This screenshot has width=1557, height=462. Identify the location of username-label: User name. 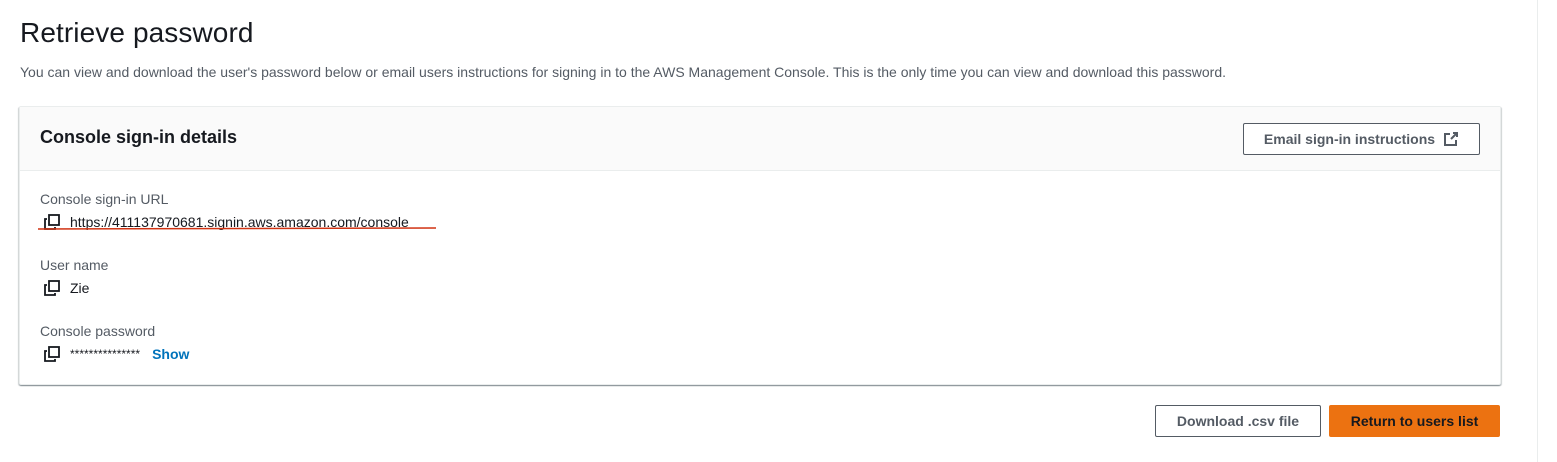
(74, 265).